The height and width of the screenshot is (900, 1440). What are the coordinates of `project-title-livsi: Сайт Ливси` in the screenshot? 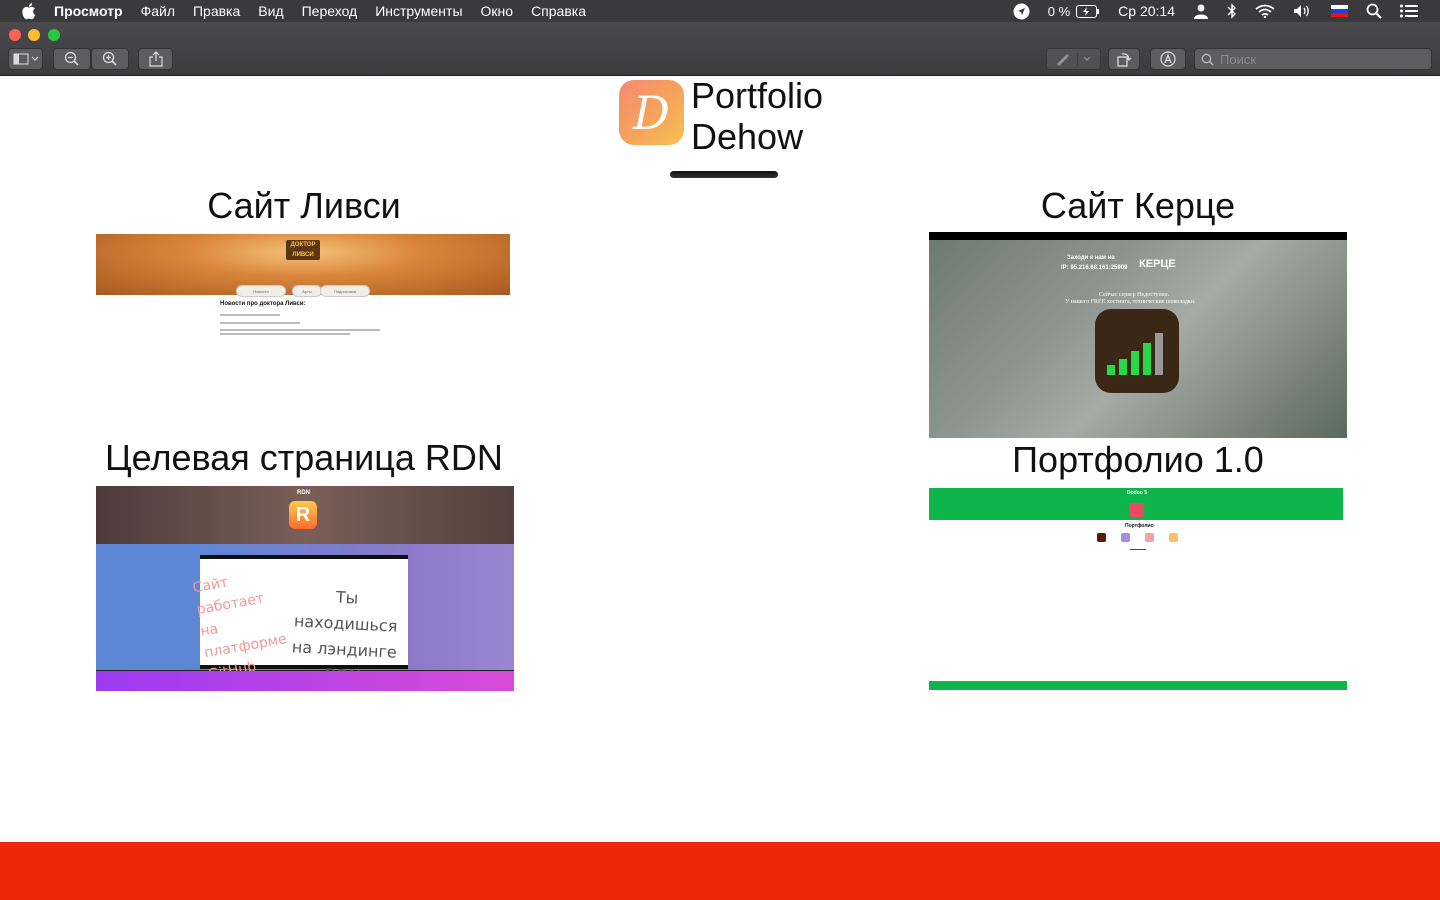 It's located at (304, 206).